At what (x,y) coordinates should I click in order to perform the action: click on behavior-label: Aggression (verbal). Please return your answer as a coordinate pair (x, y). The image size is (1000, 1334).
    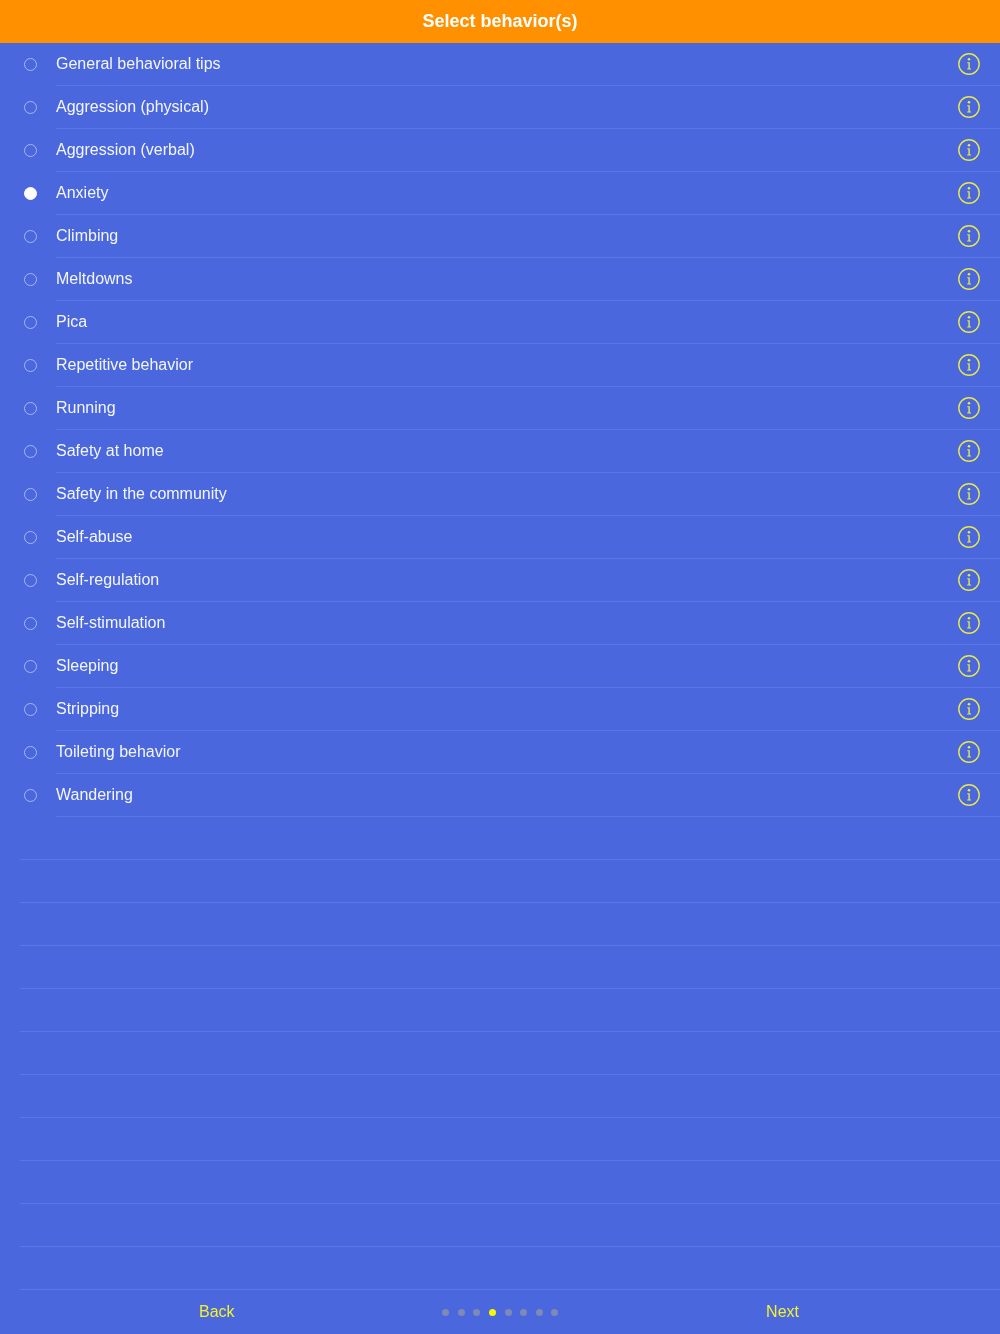
    Looking at the image, I should click on (125, 150).